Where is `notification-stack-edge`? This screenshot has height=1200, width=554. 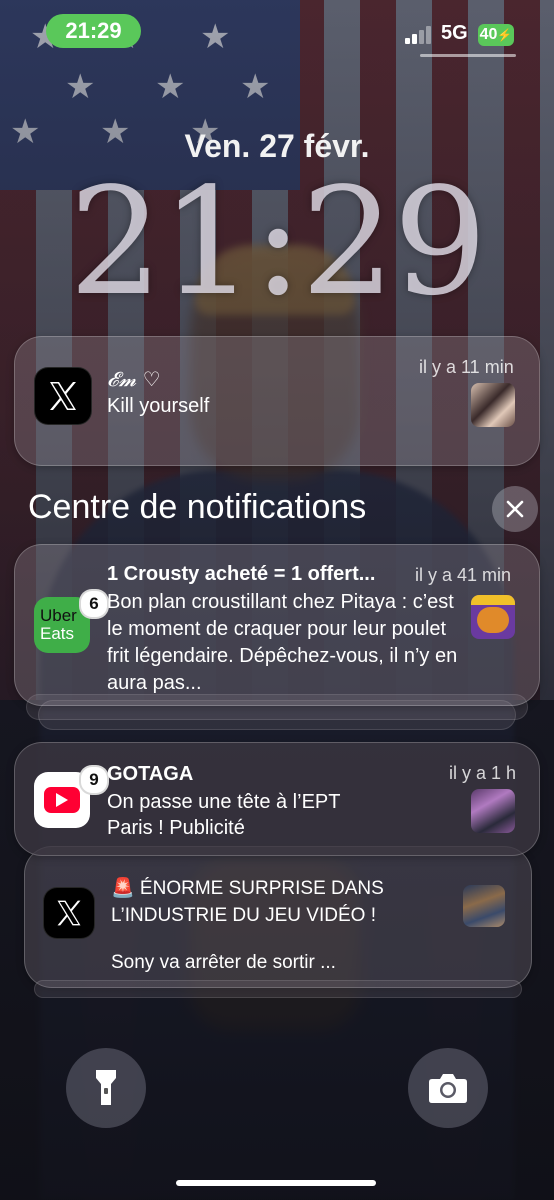
notification-stack-edge is located at coordinates (278, 989).